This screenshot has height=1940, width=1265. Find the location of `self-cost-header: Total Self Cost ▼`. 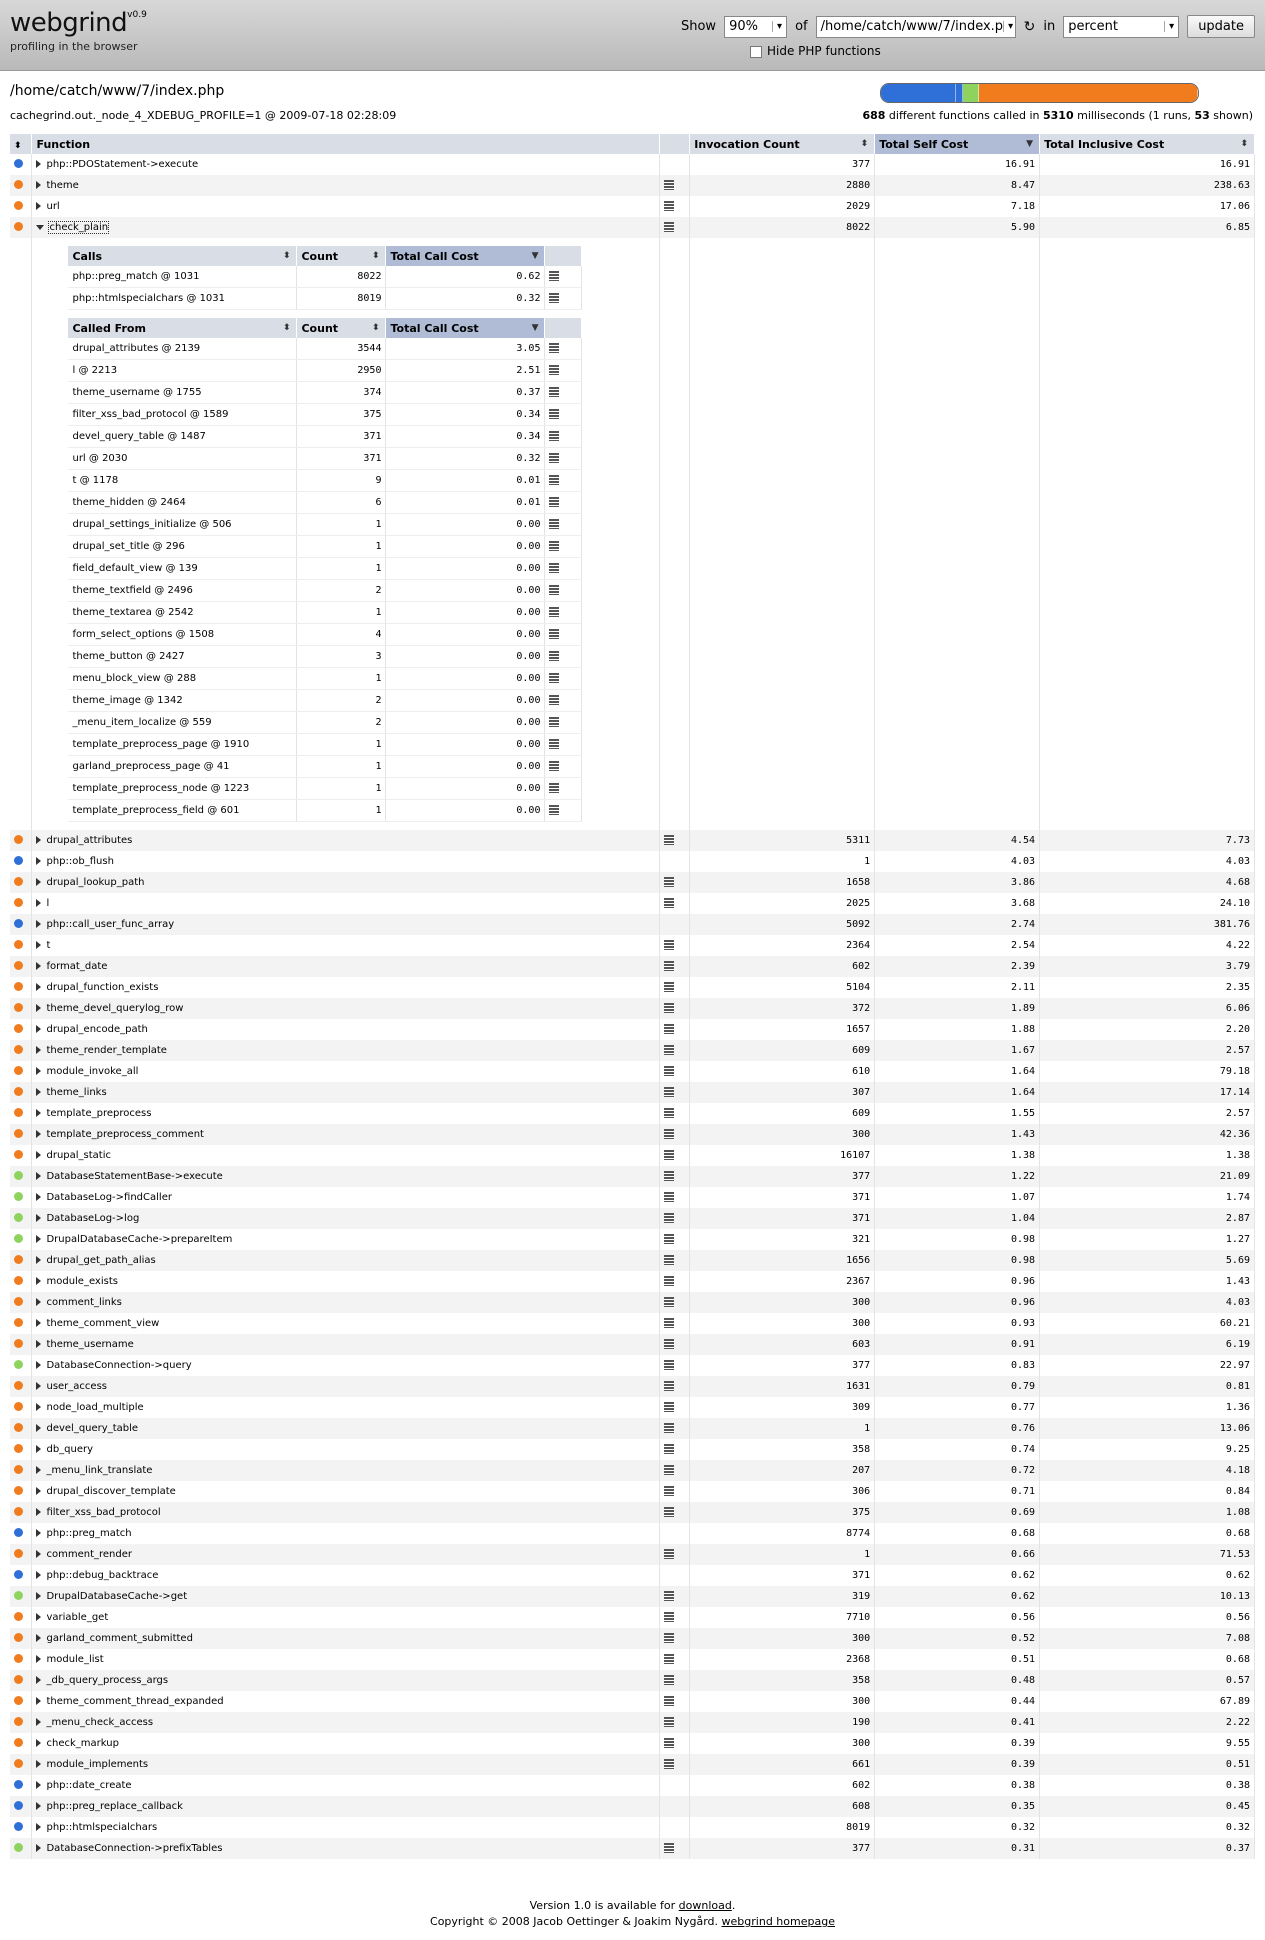

self-cost-header: Total Self Cost ▼ is located at coordinates (957, 144).